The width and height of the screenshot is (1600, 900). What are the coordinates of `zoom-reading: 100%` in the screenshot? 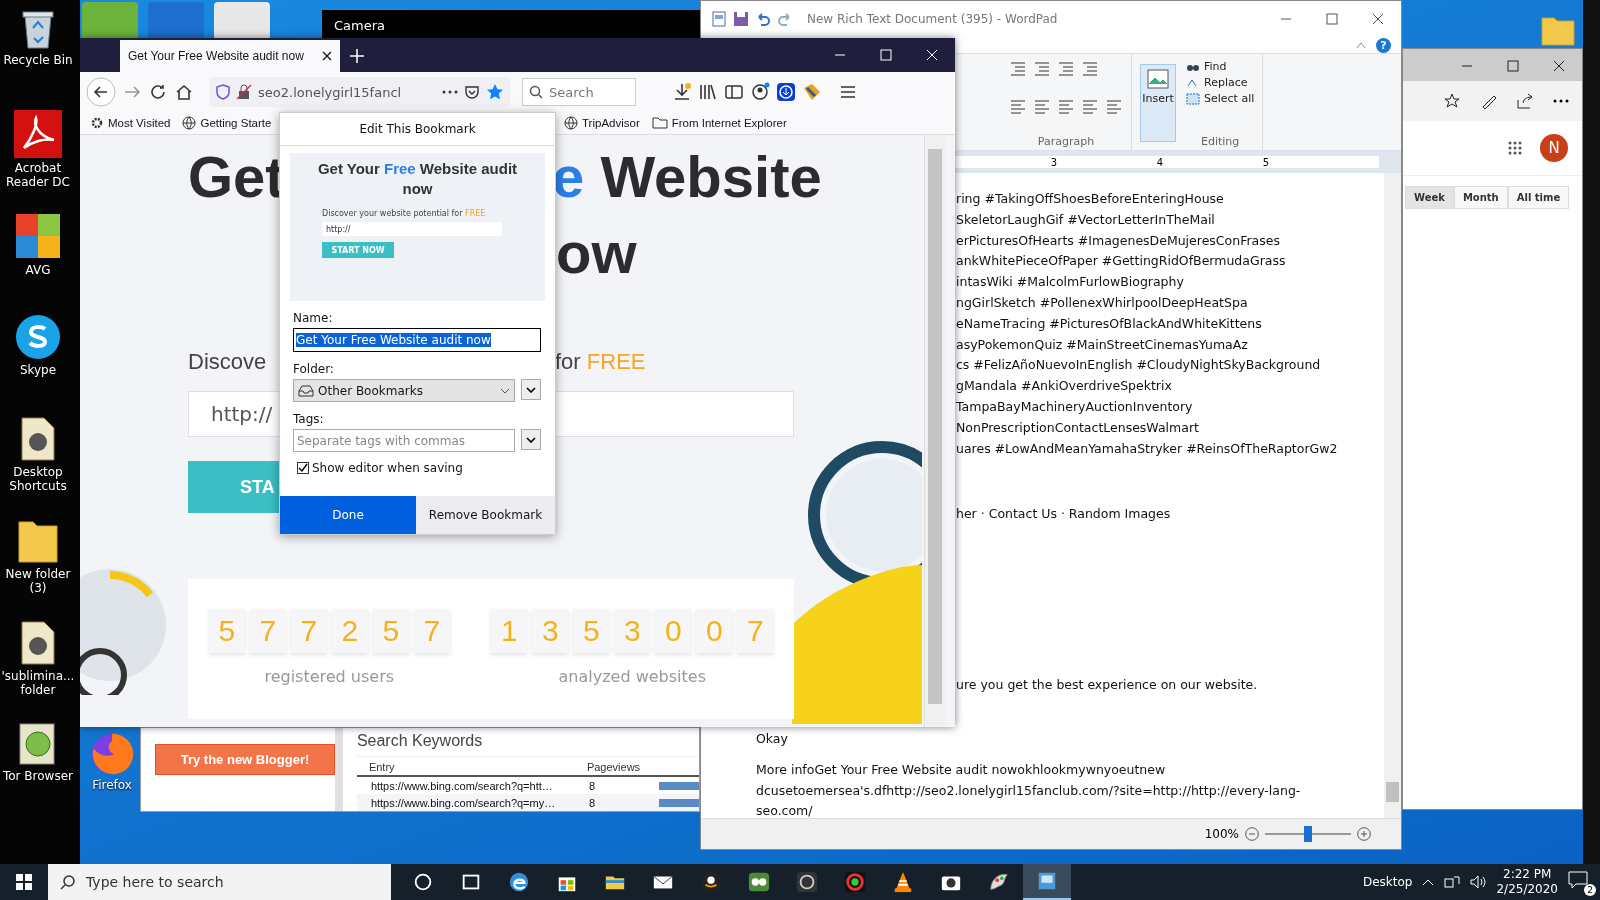 It's located at (1221, 834).